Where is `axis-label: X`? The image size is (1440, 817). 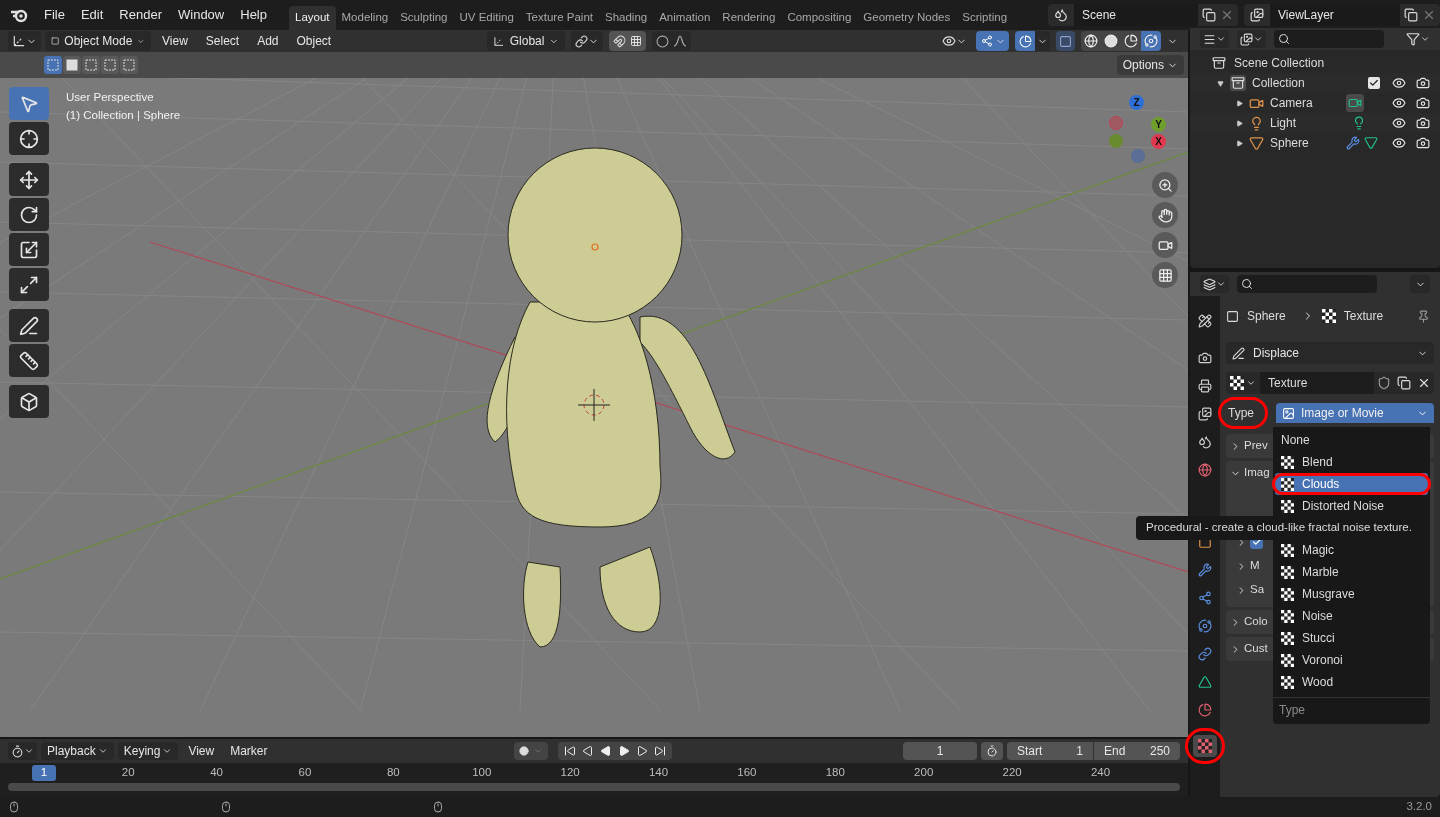 axis-label: X is located at coordinates (1158, 141).